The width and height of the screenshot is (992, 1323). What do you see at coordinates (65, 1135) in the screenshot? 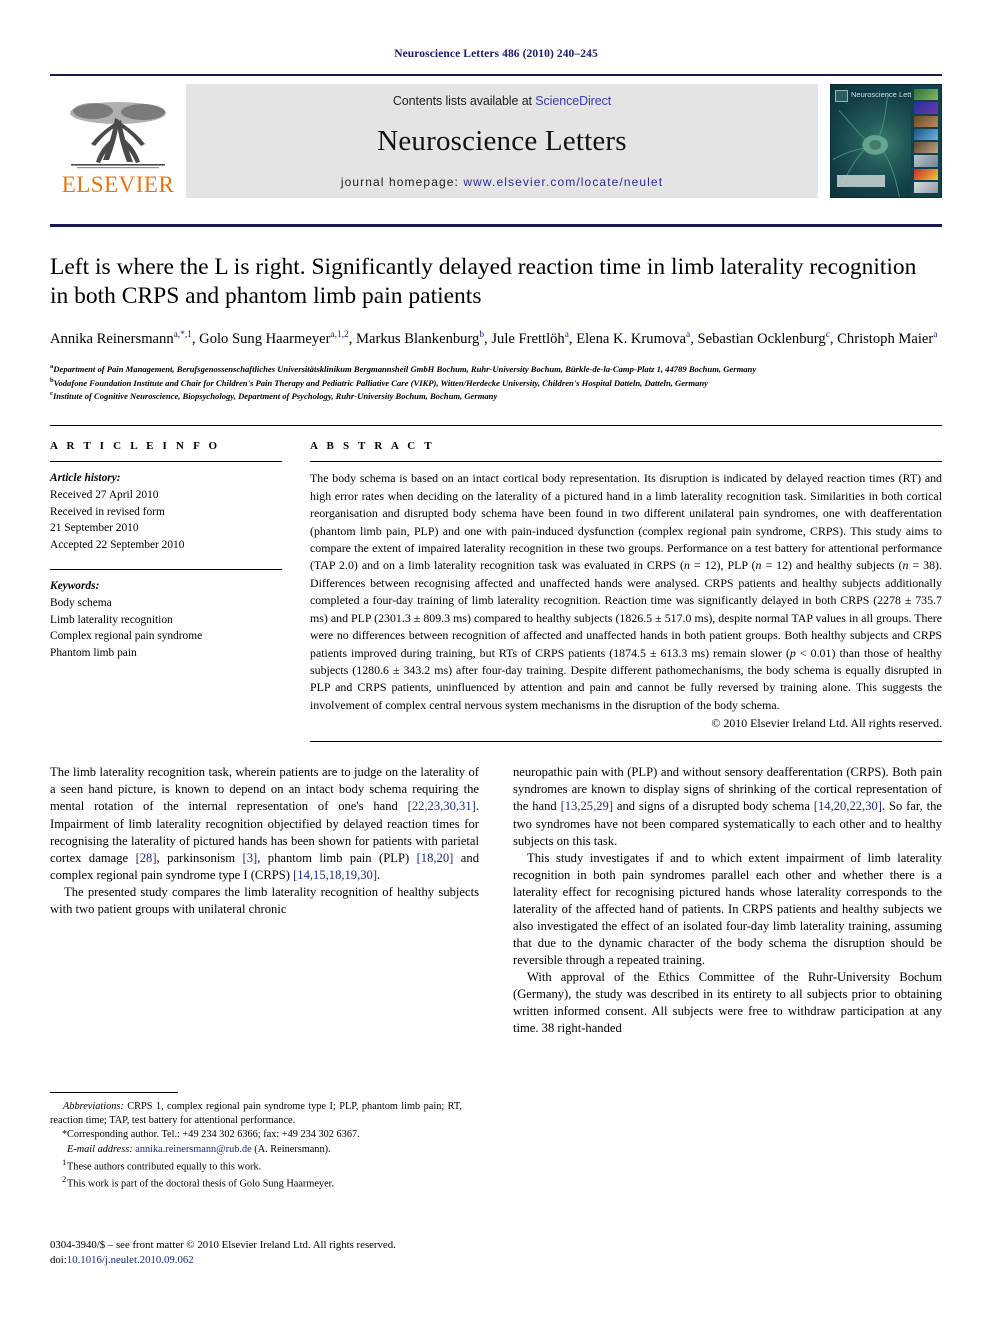
I see `footnote-marker: *` at bounding box center [65, 1135].